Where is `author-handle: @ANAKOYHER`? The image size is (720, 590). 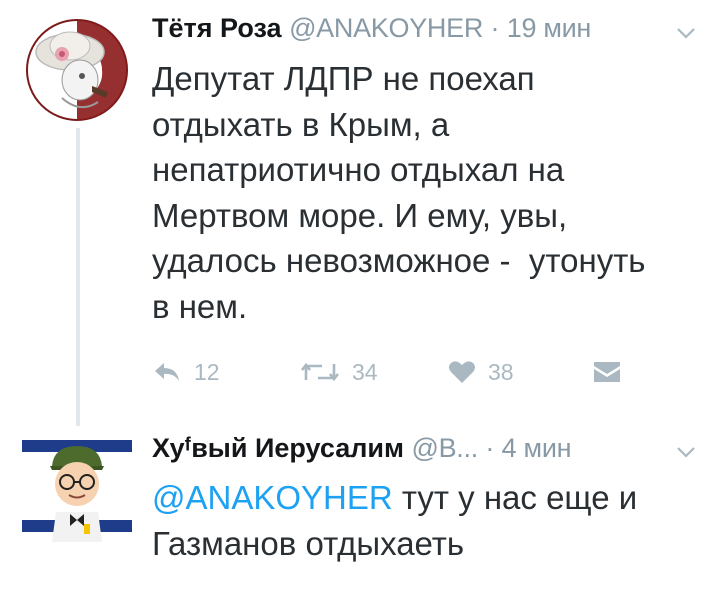 author-handle: @ANAKOYHER is located at coordinates (386, 28).